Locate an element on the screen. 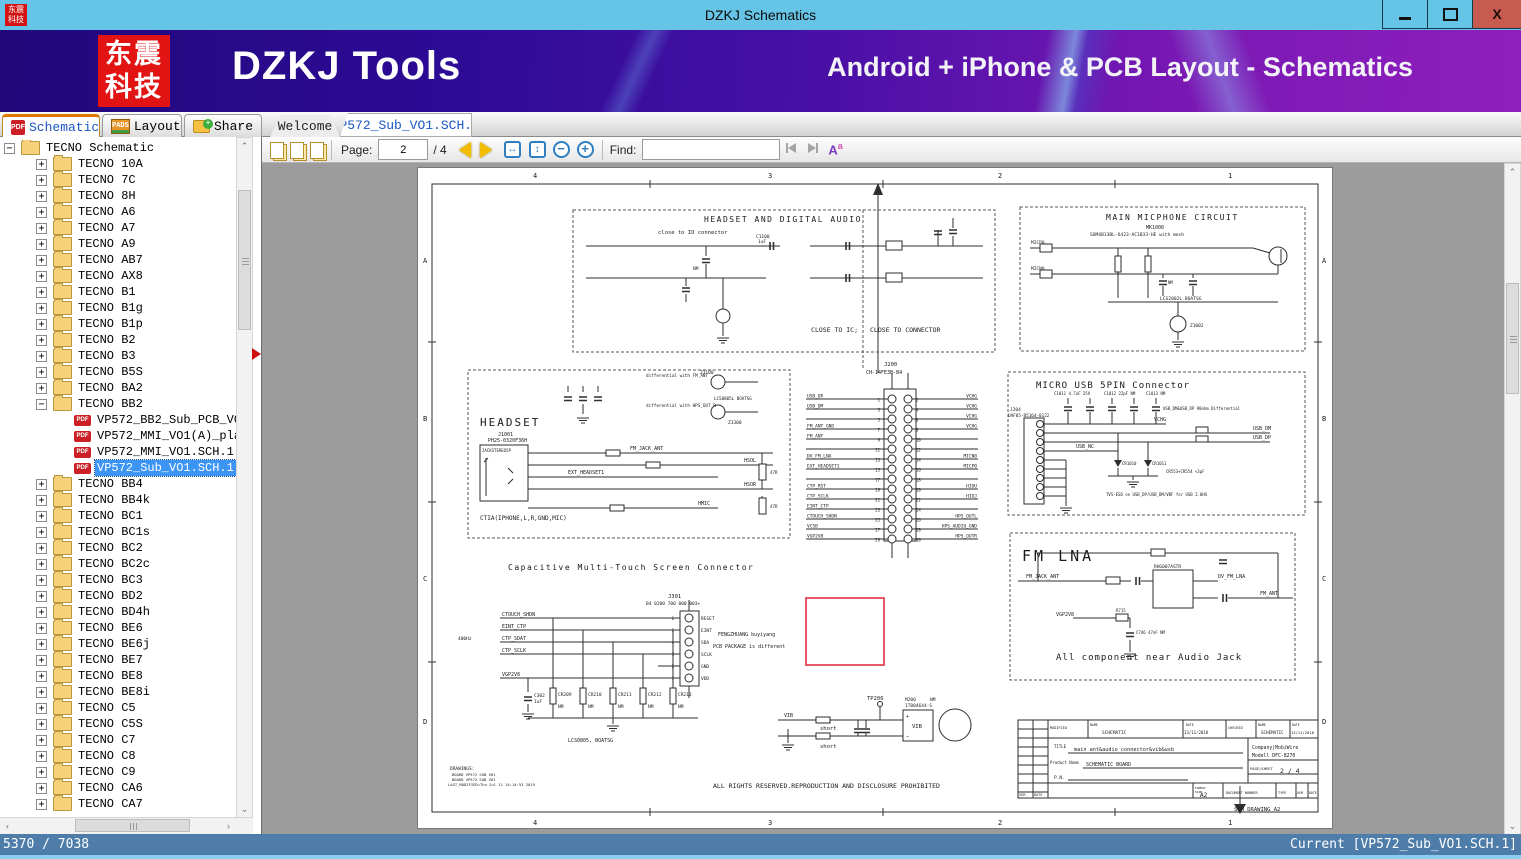  tree-item: + TECNO BC1s is located at coordinates (118, 531).